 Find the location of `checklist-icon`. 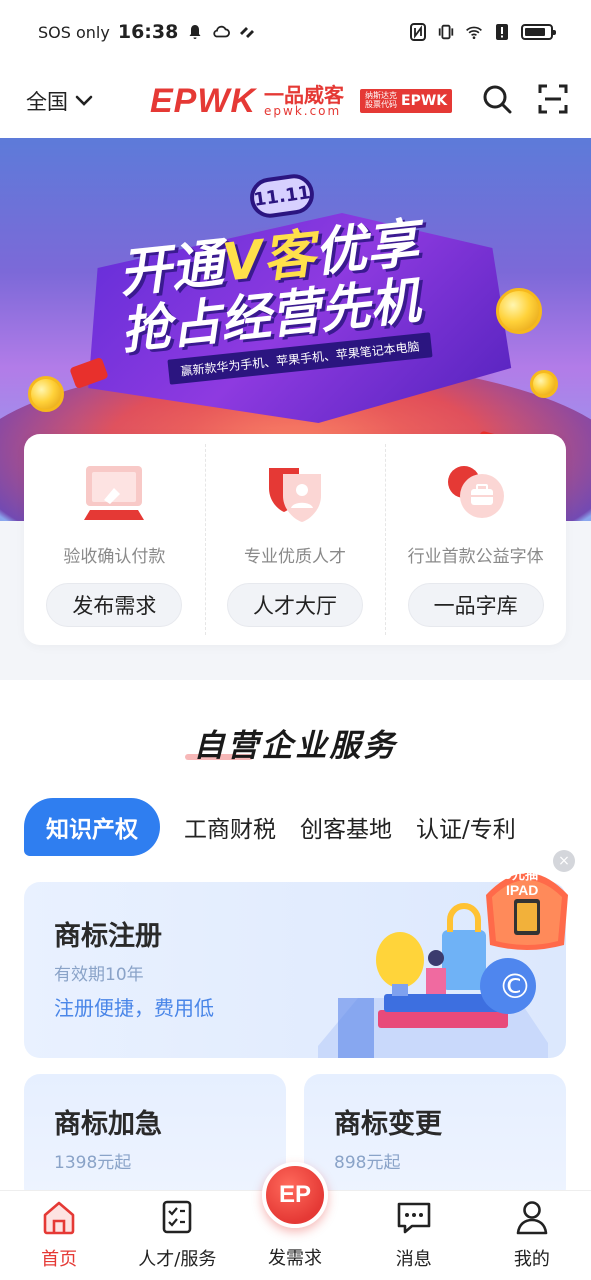

checklist-icon is located at coordinates (177, 1219).